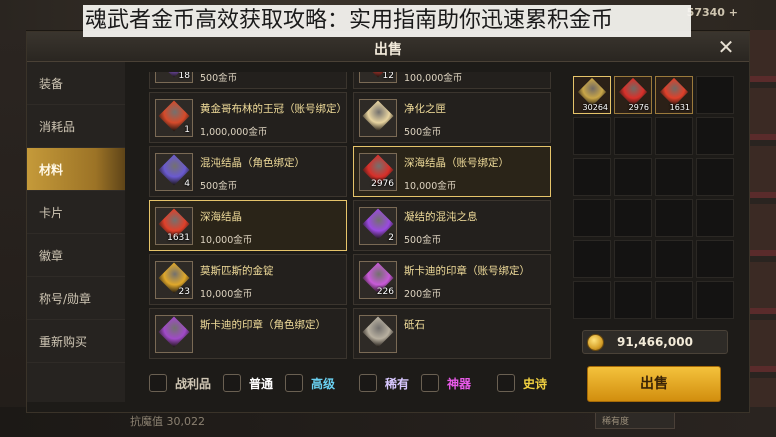 This screenshot has width=776, height=437. Describe the element at coordinates (187, 184) in the screenshot. I see `item-count: 4` at that location.